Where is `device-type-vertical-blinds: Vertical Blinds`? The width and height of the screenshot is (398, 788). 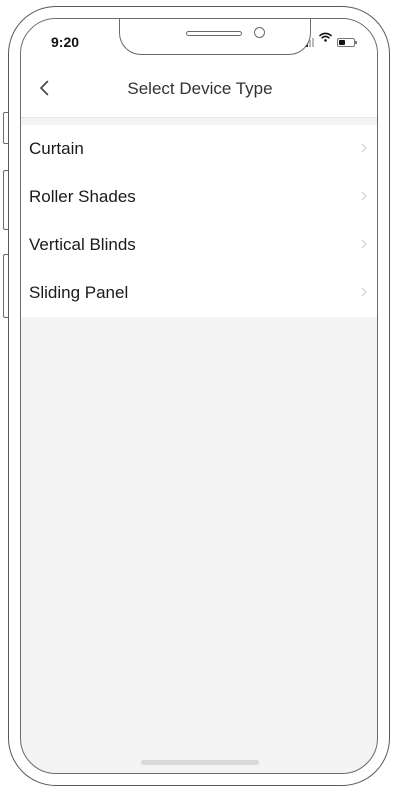
device-type-vertical-blinds: Vertical Blinds is located at coordinates (199, 245).